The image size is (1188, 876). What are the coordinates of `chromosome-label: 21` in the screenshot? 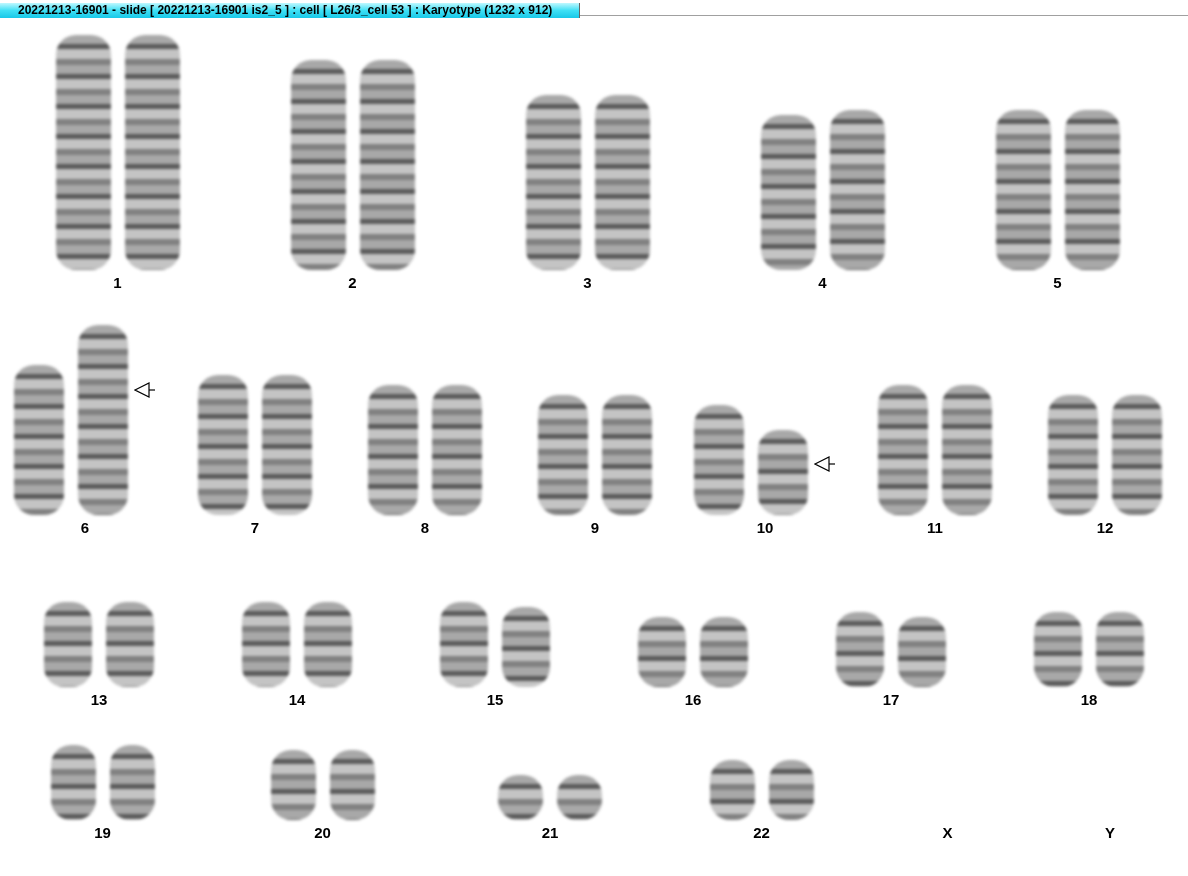 It's located at (550, 833).